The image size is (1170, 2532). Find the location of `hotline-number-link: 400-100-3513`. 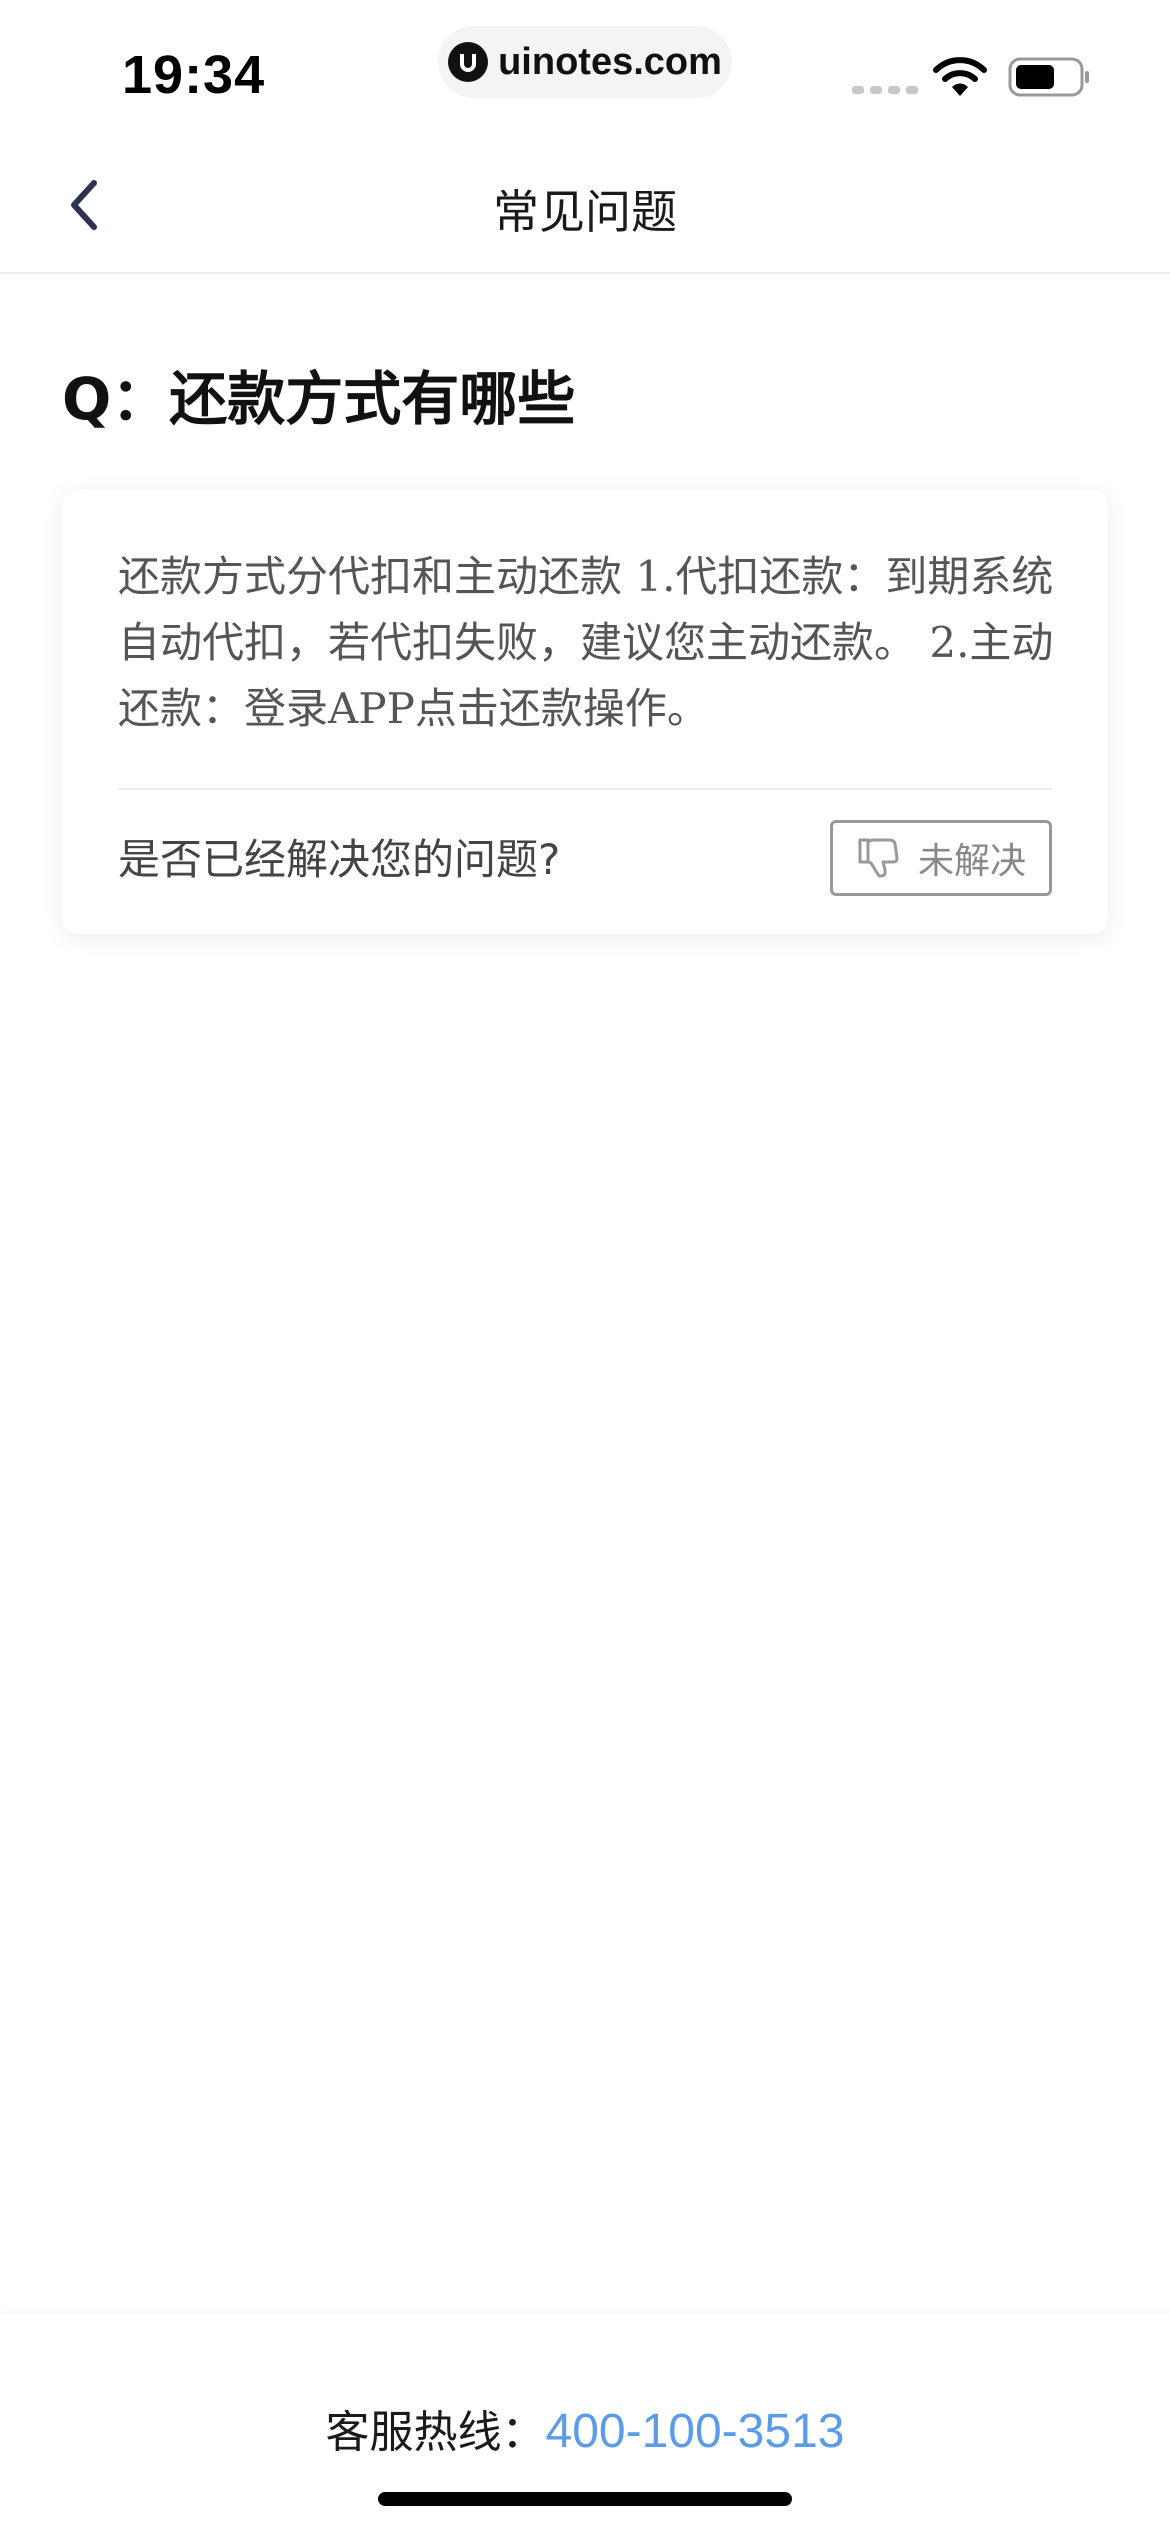

hotline-number-link: 400-100-3513 is located at coordinates (695, 2431).